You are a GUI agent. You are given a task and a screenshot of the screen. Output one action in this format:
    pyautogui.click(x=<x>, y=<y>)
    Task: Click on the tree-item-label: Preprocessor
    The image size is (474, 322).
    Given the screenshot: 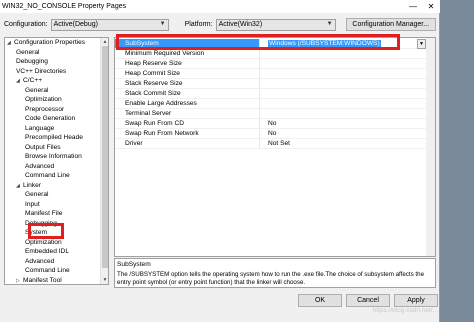 What is the action you would take?
    pyautogui.click(x=45, y=109)
    